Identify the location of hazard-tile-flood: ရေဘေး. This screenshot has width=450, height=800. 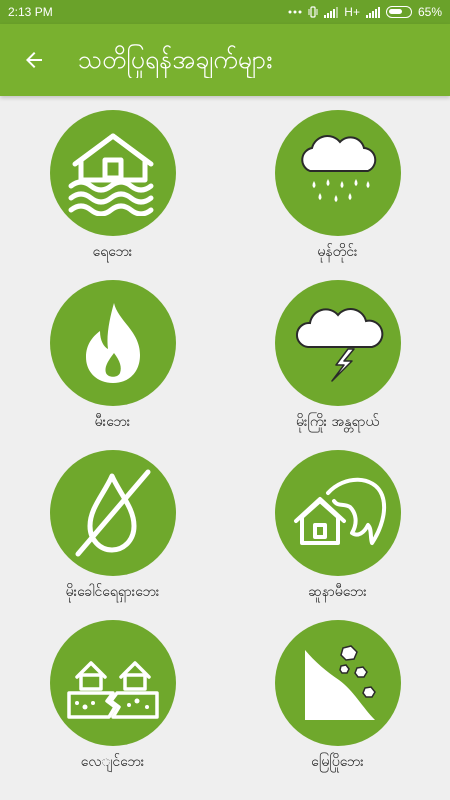
(112, 181).